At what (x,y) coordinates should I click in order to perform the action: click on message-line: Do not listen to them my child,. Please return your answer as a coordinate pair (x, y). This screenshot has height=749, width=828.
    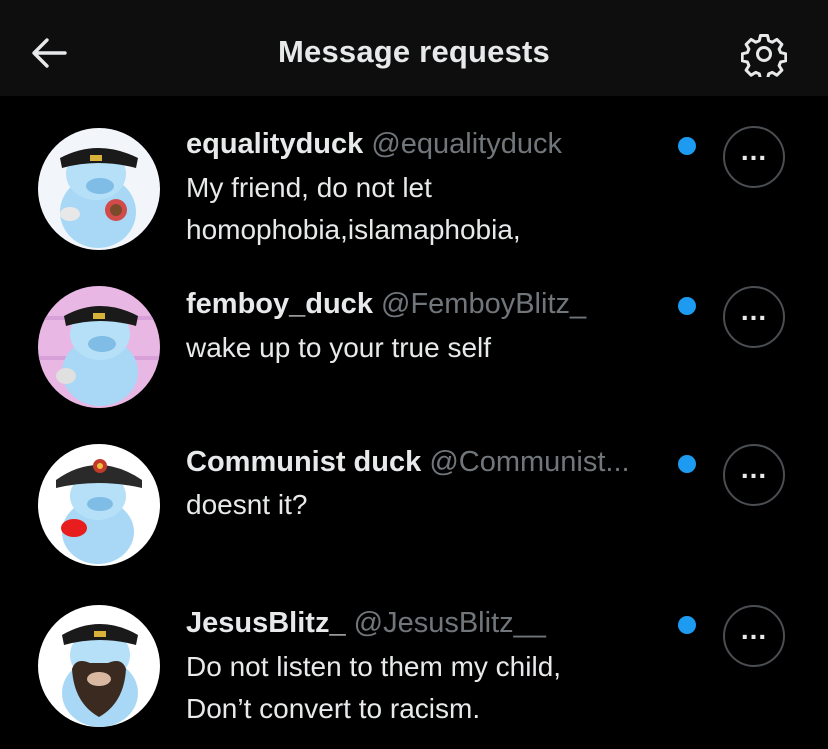
    Looking at the image, I should click on (374, 666).